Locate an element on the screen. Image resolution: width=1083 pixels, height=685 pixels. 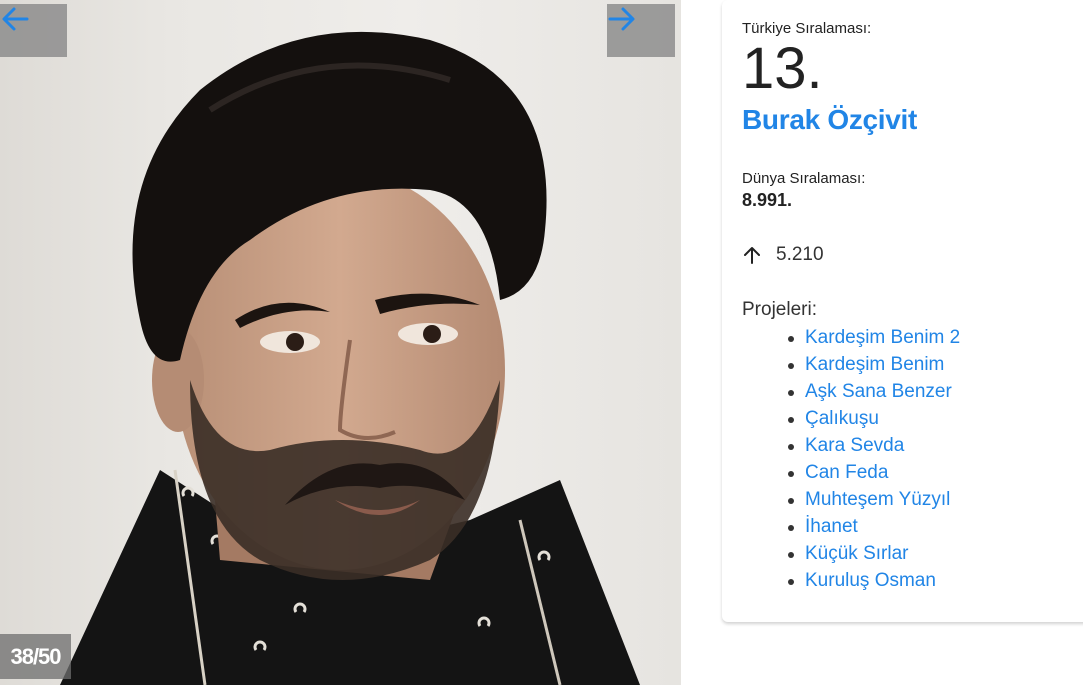
turkey-rank-label: Türkiye Sıralaması: is located at coordinates (807, 28).